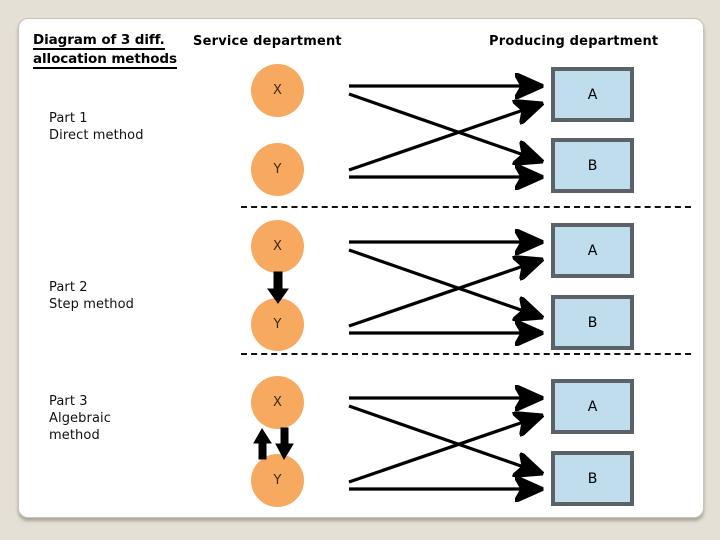 This screenshot has width=720, height=540. I want to click on part-3-producing-node-b: B, so click(592, 478).